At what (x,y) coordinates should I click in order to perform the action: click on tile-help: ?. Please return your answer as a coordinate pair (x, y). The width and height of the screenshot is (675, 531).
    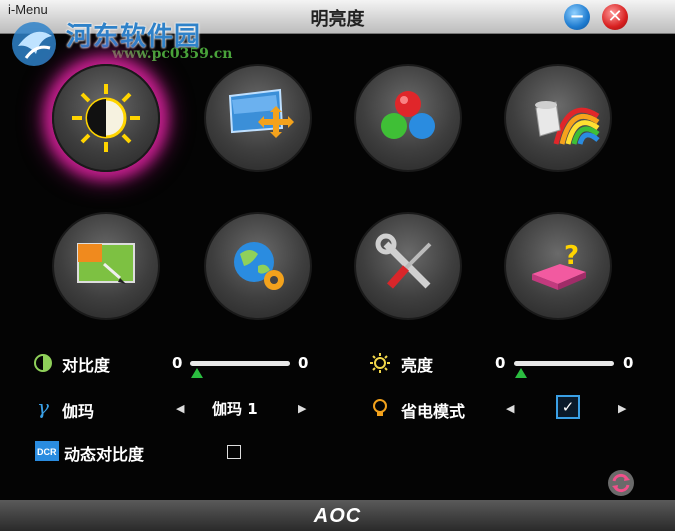
    Looking at the image, I should click on (558, 266).